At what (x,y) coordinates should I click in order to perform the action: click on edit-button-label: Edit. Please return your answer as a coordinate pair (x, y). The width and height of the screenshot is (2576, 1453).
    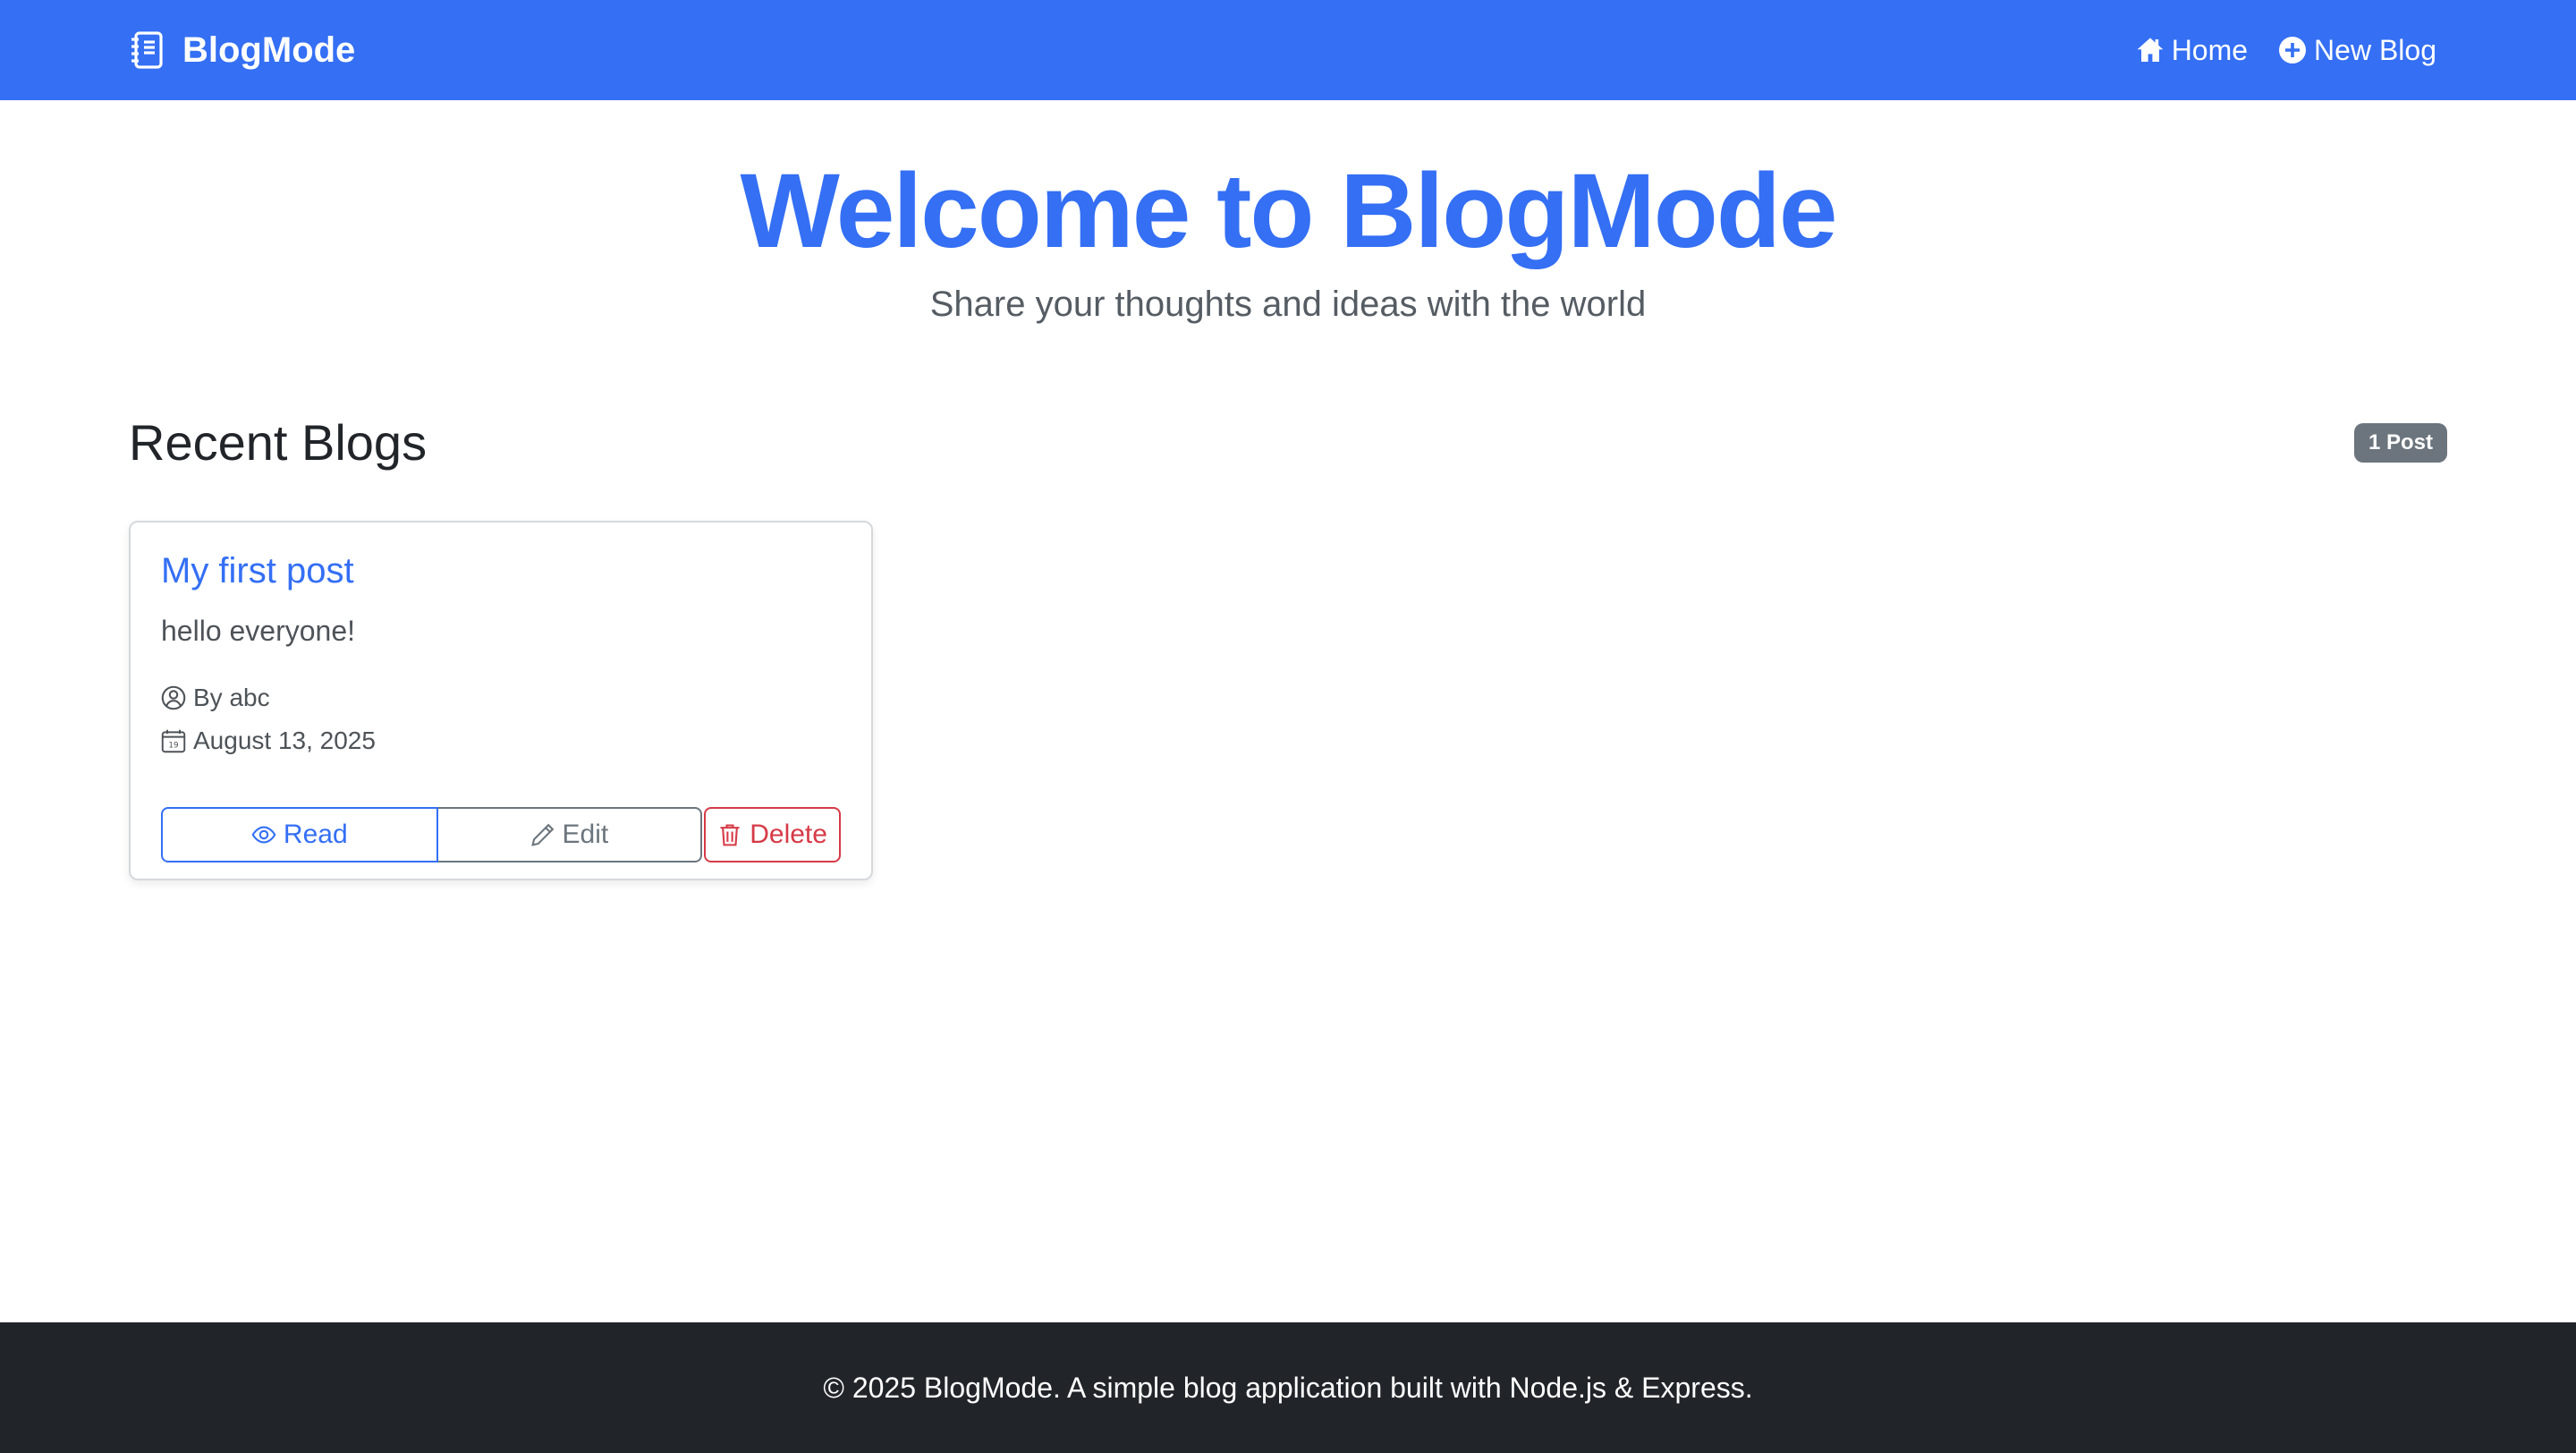
    Looking at the image, I should click on (585, 834).